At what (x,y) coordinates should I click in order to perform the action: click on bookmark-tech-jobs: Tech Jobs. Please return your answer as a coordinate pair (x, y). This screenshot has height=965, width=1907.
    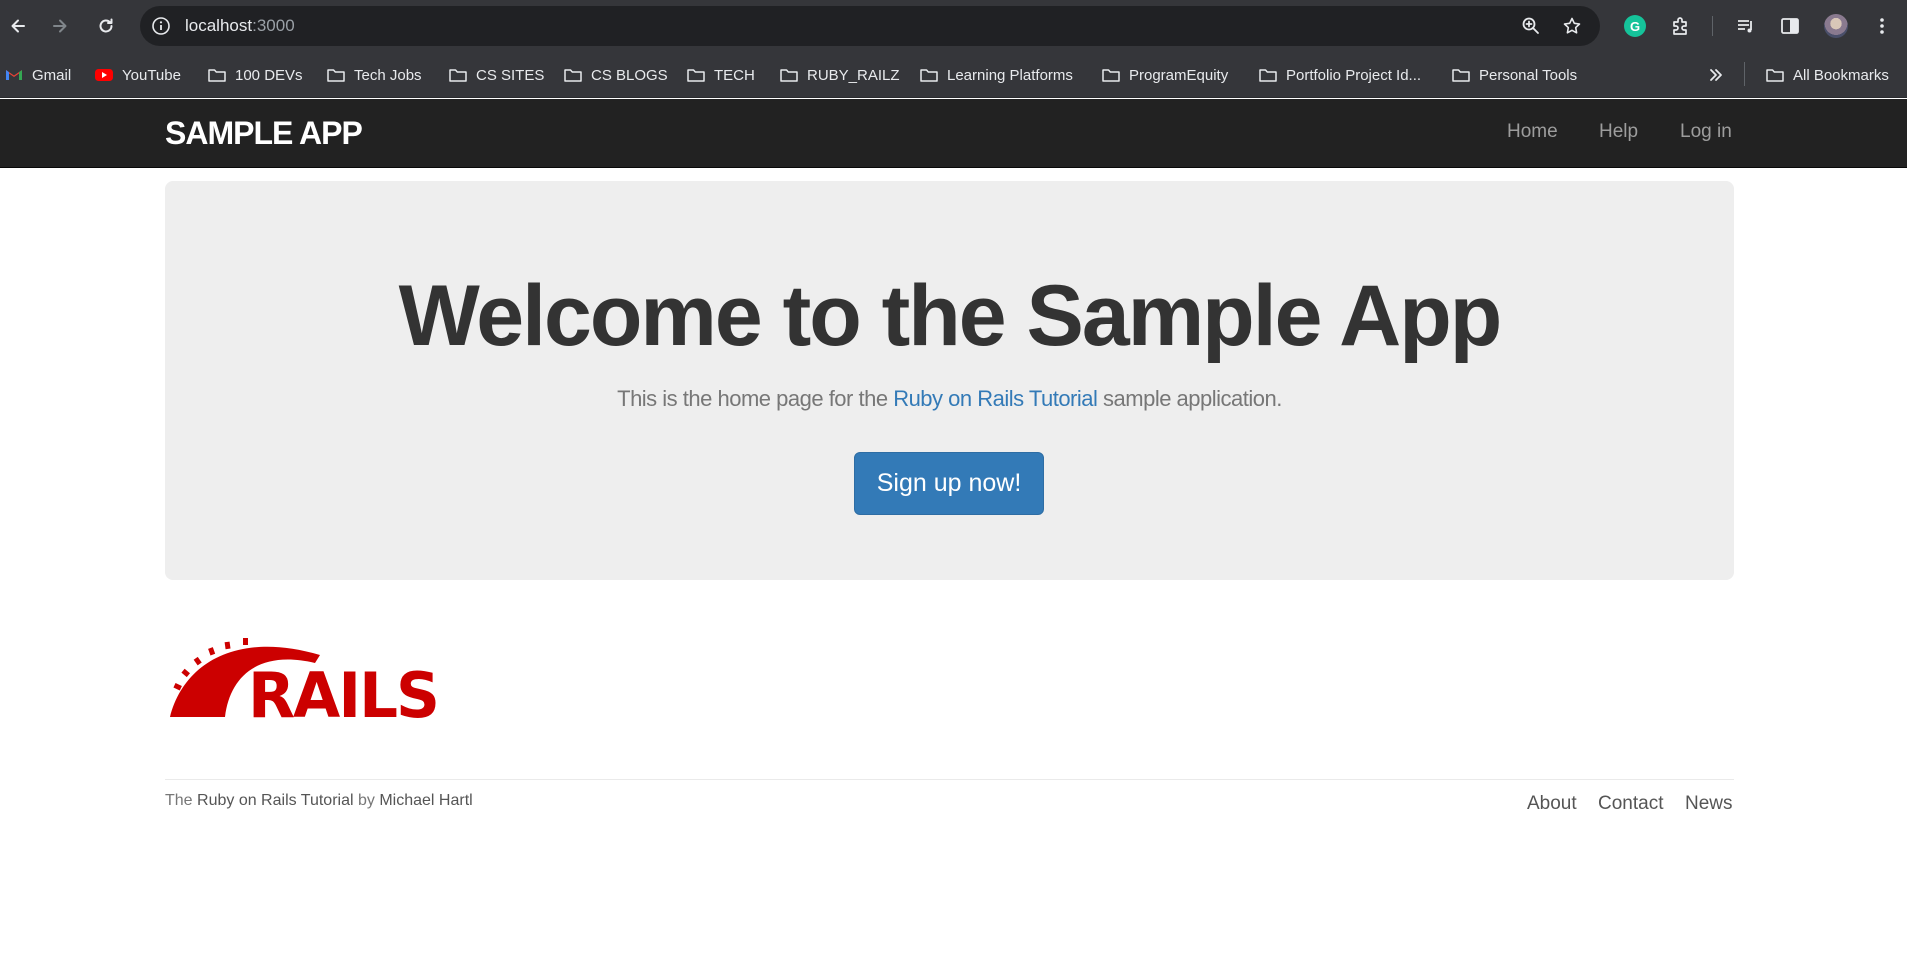
    Looking at the image, I should click on (374, 75).